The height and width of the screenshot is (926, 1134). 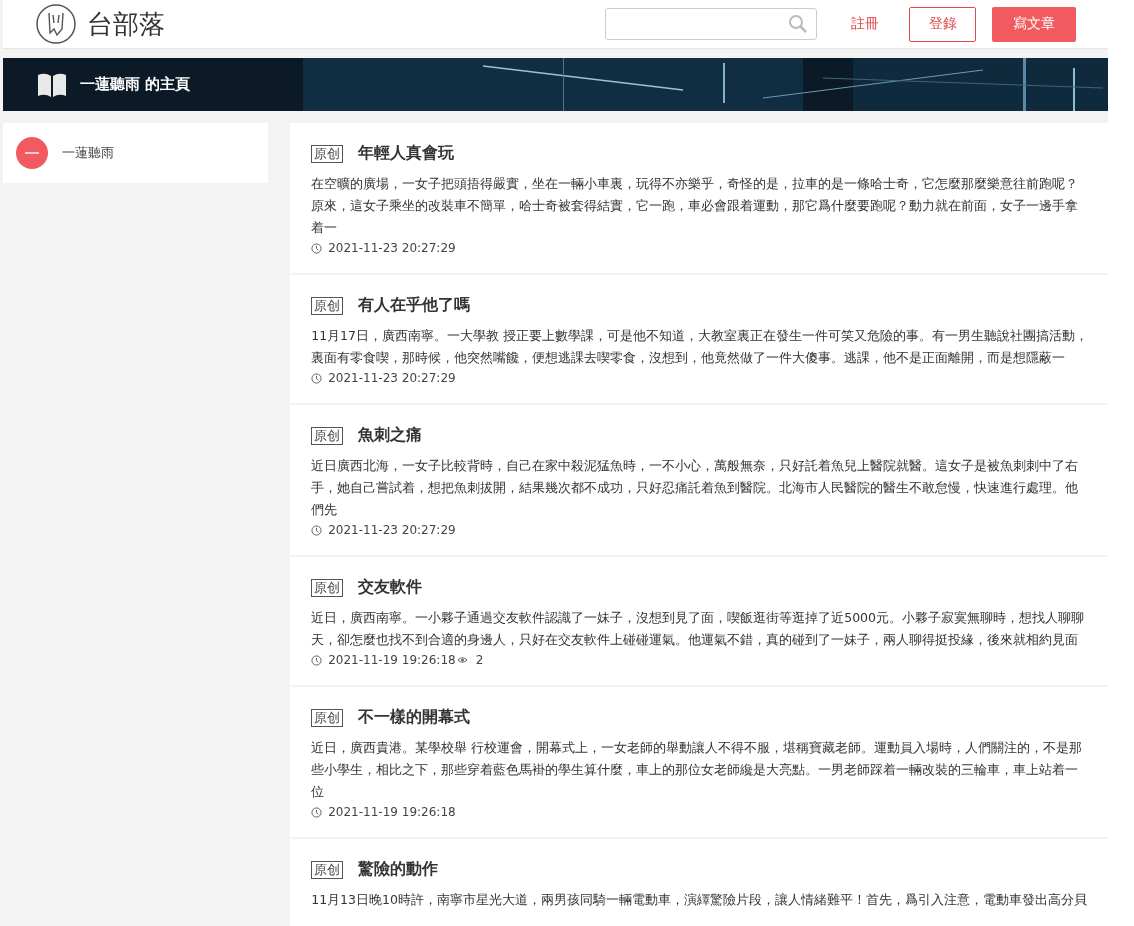 What do you see at coordinates (126, 24) in the screenshot?
I see `site-name: 台部落` at bounding box center [126, 24].